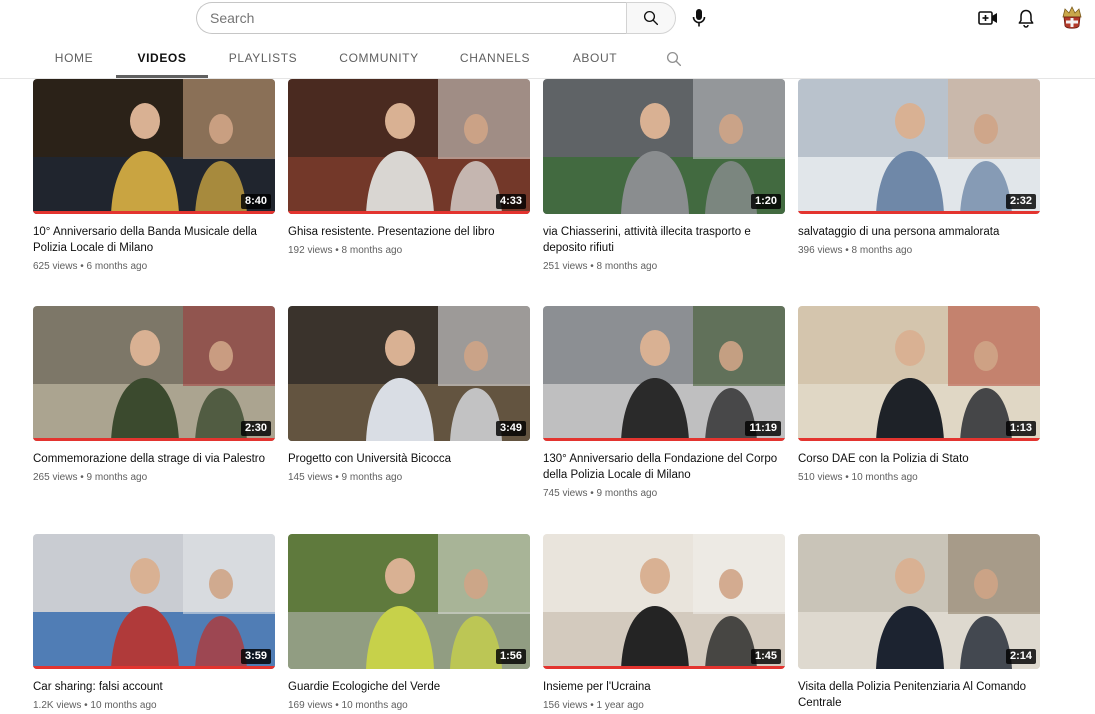 The height and width of the screenshot is (714, 1095). I want to click on video-duration: 2:14, so click(1020, 656).